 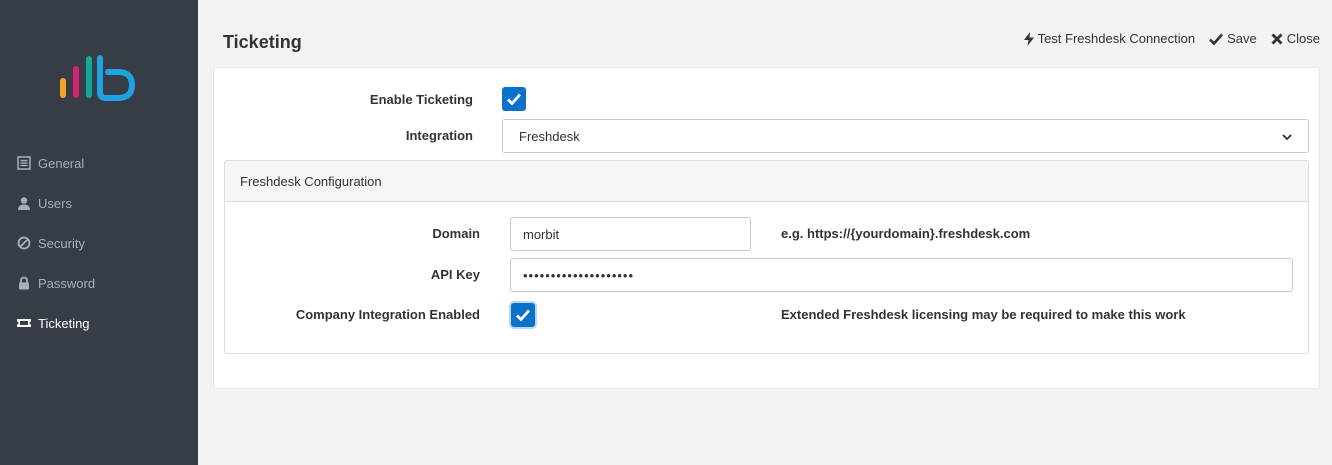 I want to click on page-title: Ticketing, so click(x=262, y=42).